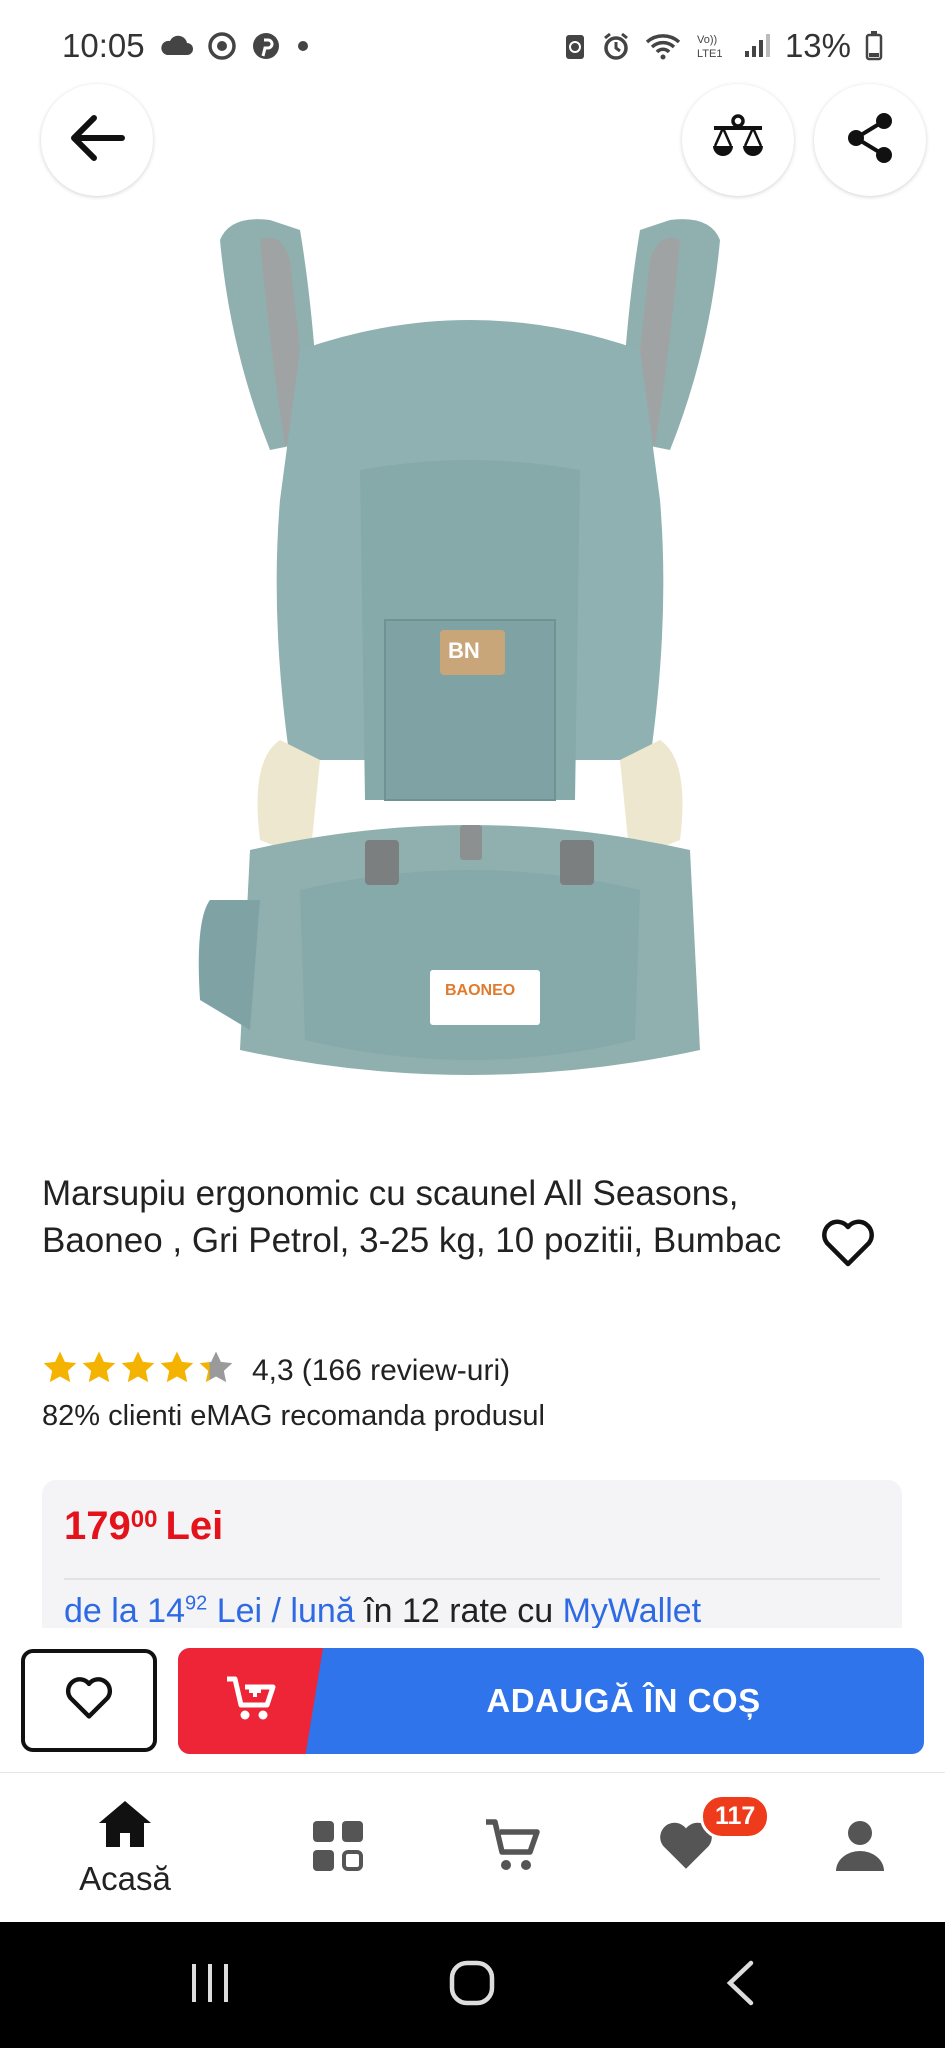 Image resolution: width=945 pixels, height=2048 pixels. I want to click on add-to-cart-button: ADAUGĂ ÎN COȘ, so click(551, 1701).